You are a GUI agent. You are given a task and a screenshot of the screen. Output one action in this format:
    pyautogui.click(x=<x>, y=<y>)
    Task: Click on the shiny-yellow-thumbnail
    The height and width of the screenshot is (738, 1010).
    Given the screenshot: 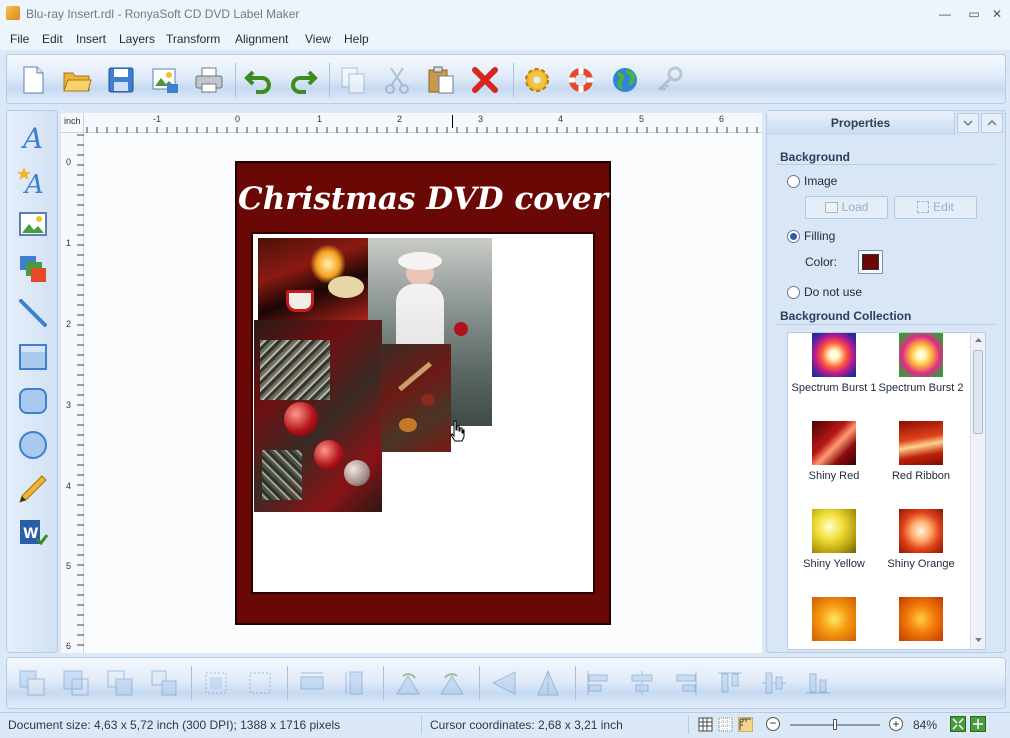 What is the action you would take?
    pyautogui.click(x=834, y=531)
    